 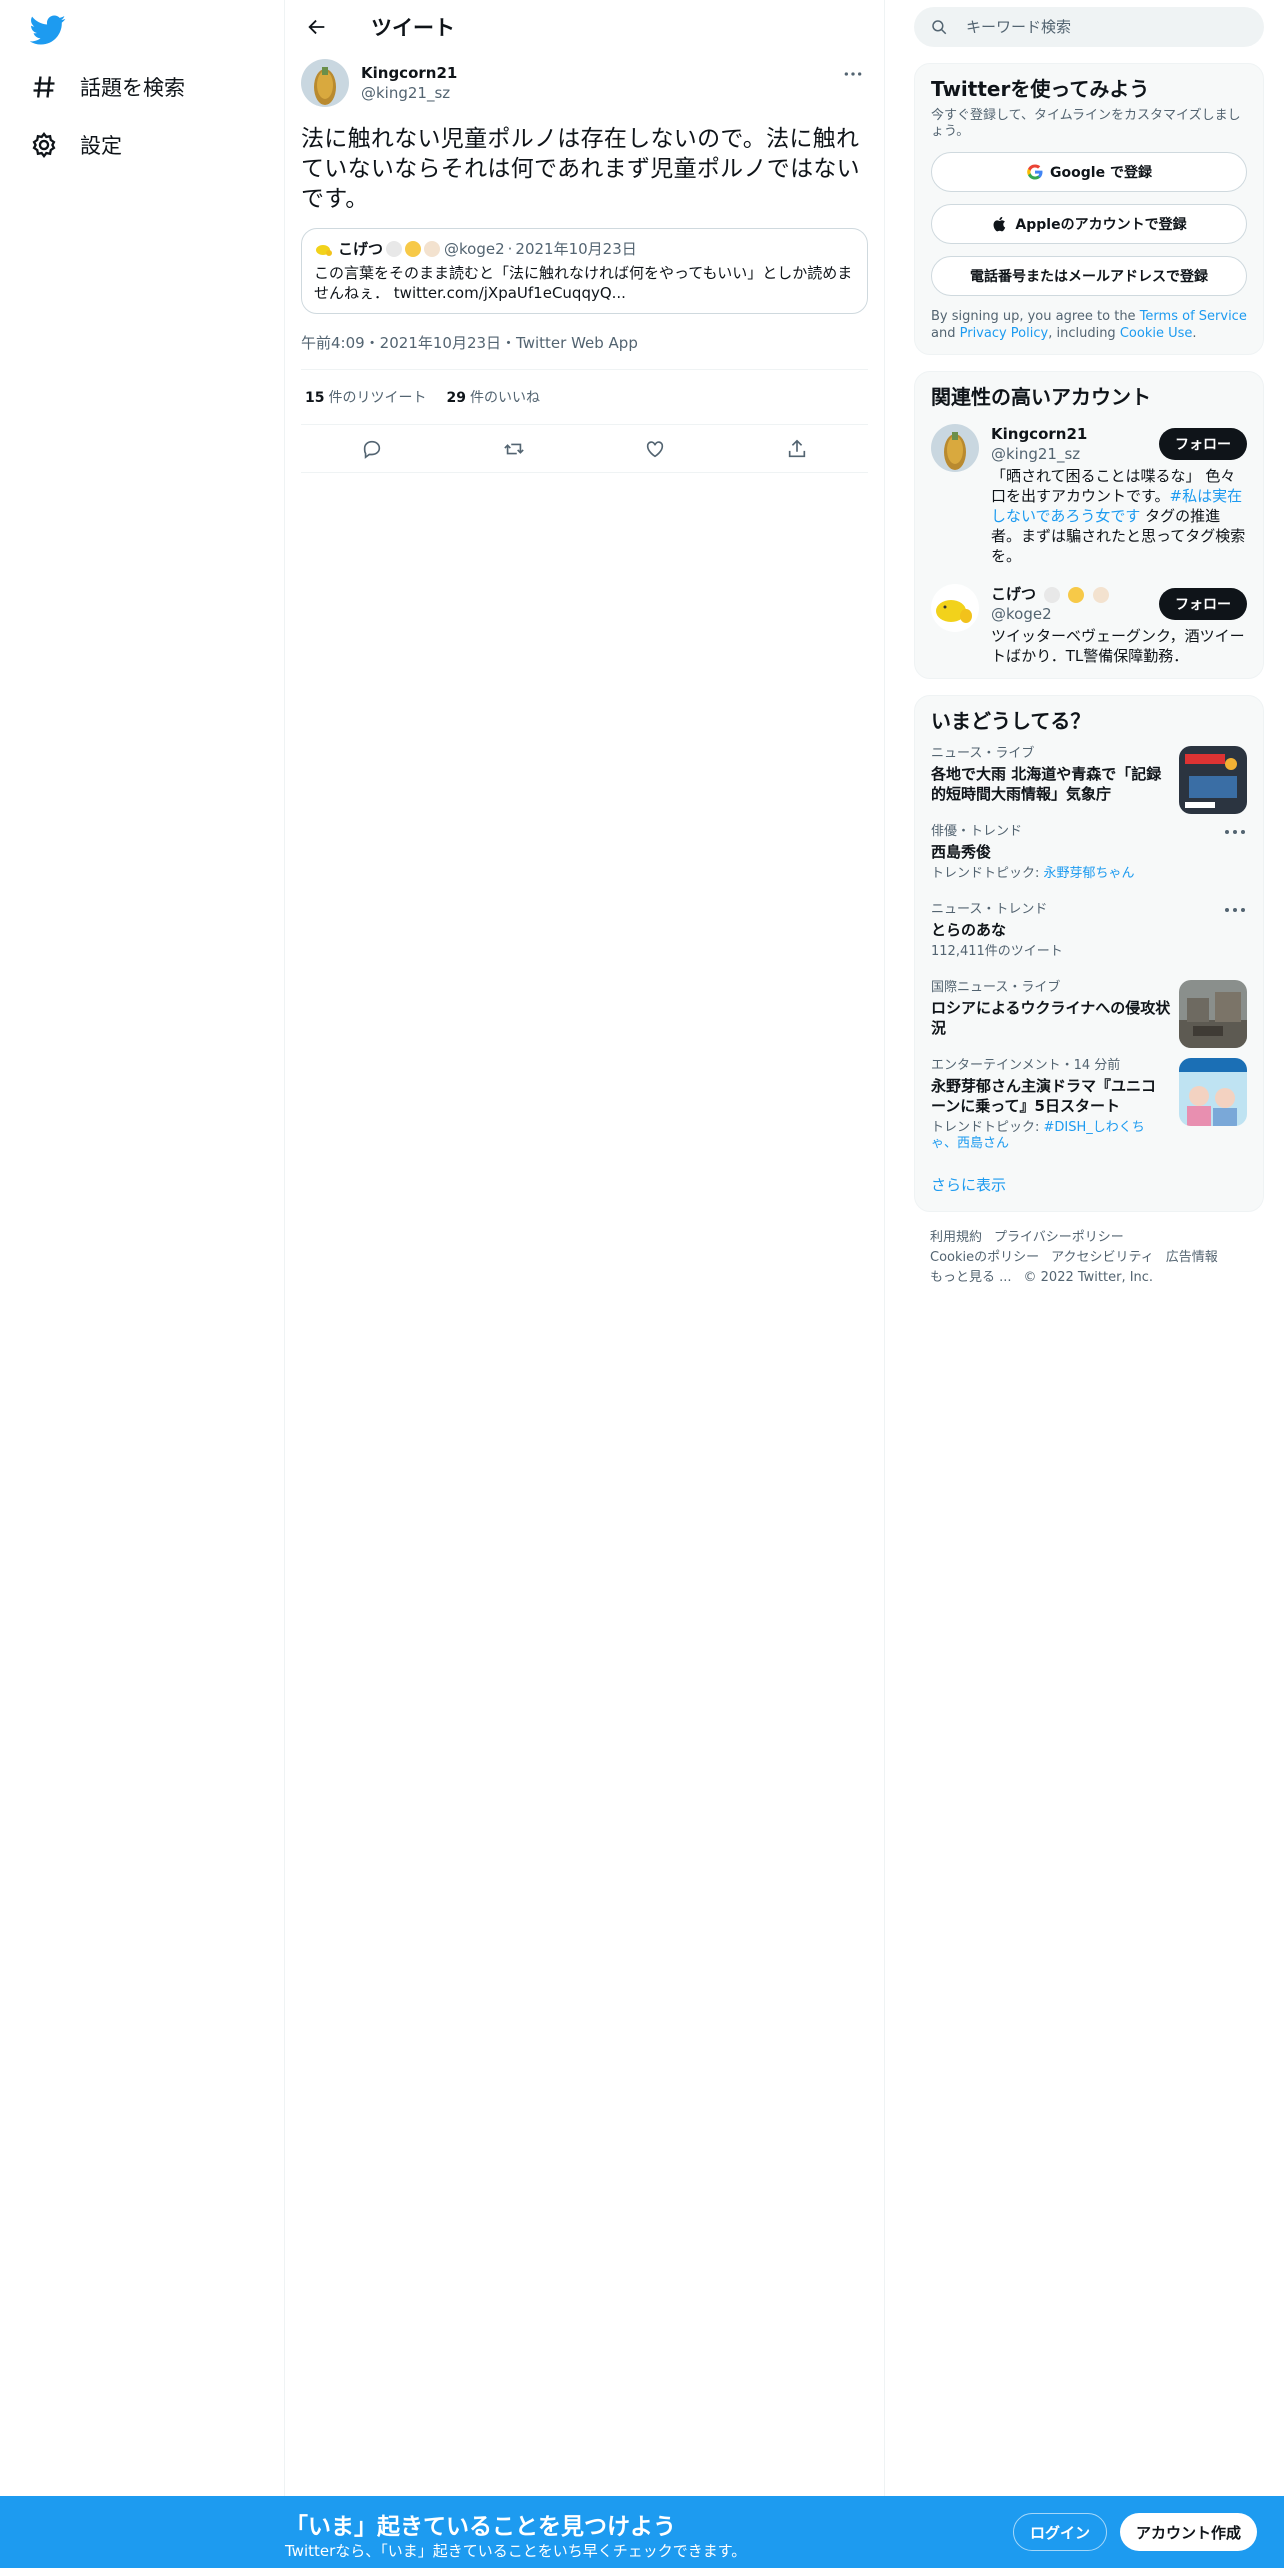 I want to click on retweets-count: 15, so click(x=315, y=398).